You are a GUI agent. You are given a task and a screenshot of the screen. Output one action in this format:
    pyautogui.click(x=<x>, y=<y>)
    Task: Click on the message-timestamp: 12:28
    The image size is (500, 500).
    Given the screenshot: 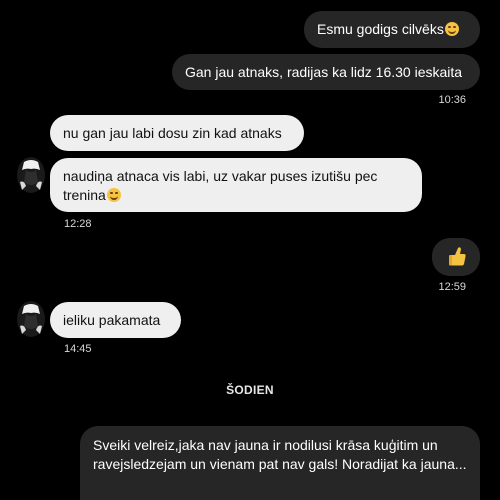 What is the action you would take?
    pyautogui.click(x=78, y=224)
    